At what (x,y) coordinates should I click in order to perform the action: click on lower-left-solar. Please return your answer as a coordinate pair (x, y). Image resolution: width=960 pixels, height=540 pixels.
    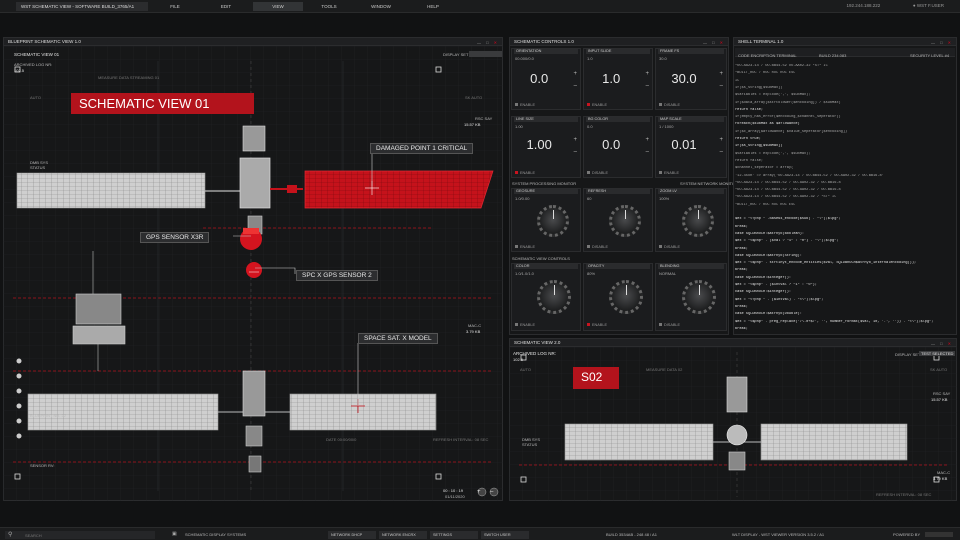
    Looking at the image, I should click on (123, 412).